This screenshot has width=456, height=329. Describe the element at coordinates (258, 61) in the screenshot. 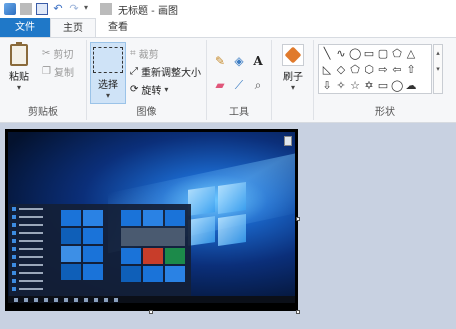

I see `text-tool-icon: A` at that location.